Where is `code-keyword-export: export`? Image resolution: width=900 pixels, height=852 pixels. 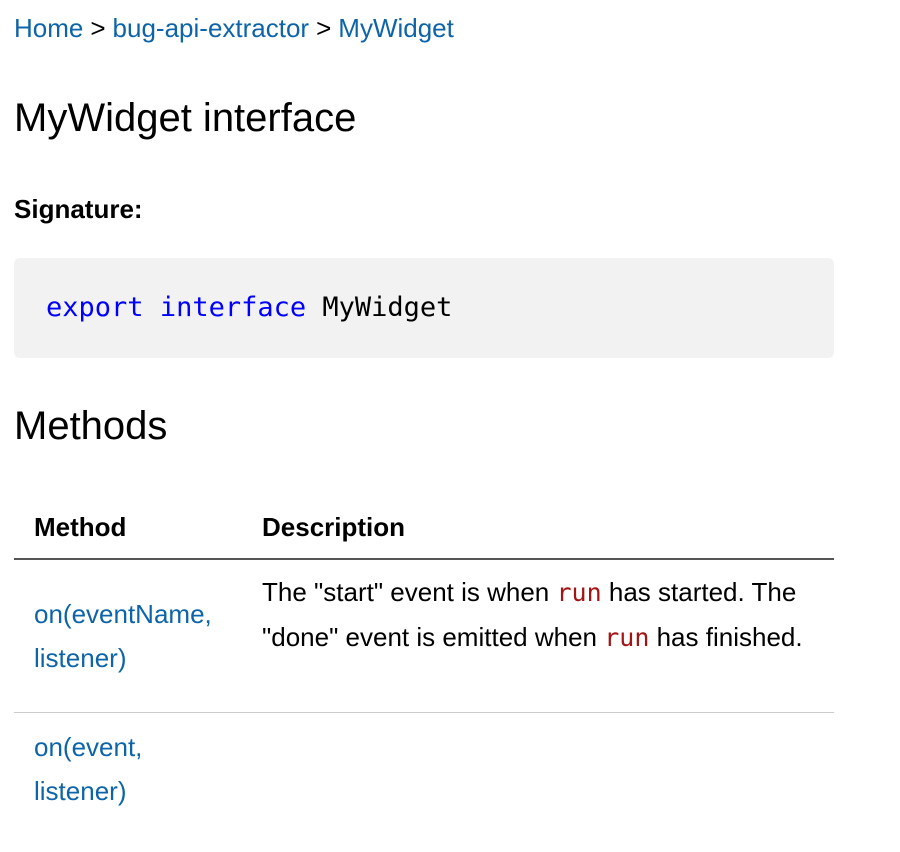 code-keyword-export: export is located at coordinates (95, 307).